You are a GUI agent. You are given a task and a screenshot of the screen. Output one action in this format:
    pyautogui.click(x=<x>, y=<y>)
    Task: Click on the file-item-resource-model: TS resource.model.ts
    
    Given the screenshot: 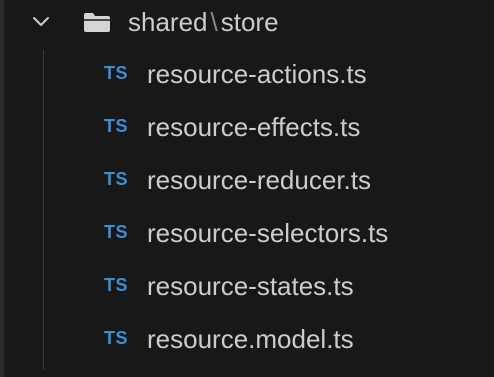 What is the action you would take?
    pyautogui.click(x=247, y=341)
    